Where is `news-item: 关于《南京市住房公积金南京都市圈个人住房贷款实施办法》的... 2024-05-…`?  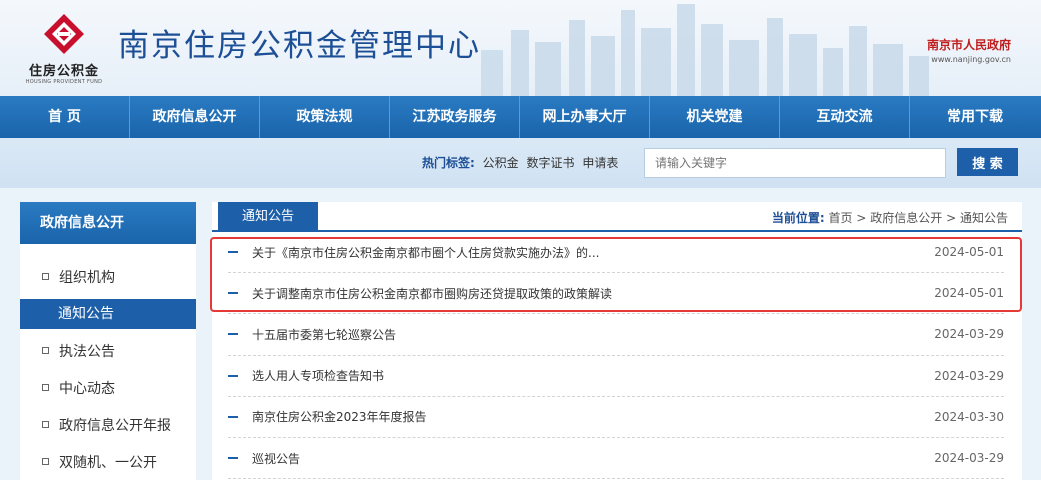
news-item: 关于《南京市住房公积金南京都市圈个人住房贷款实施办法》的... 2024-05-… is located at coordinates (616, 253).